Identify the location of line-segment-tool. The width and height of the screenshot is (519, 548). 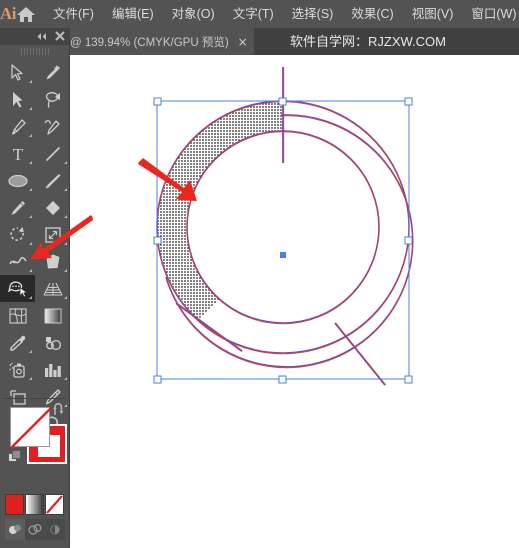
(52, 153).